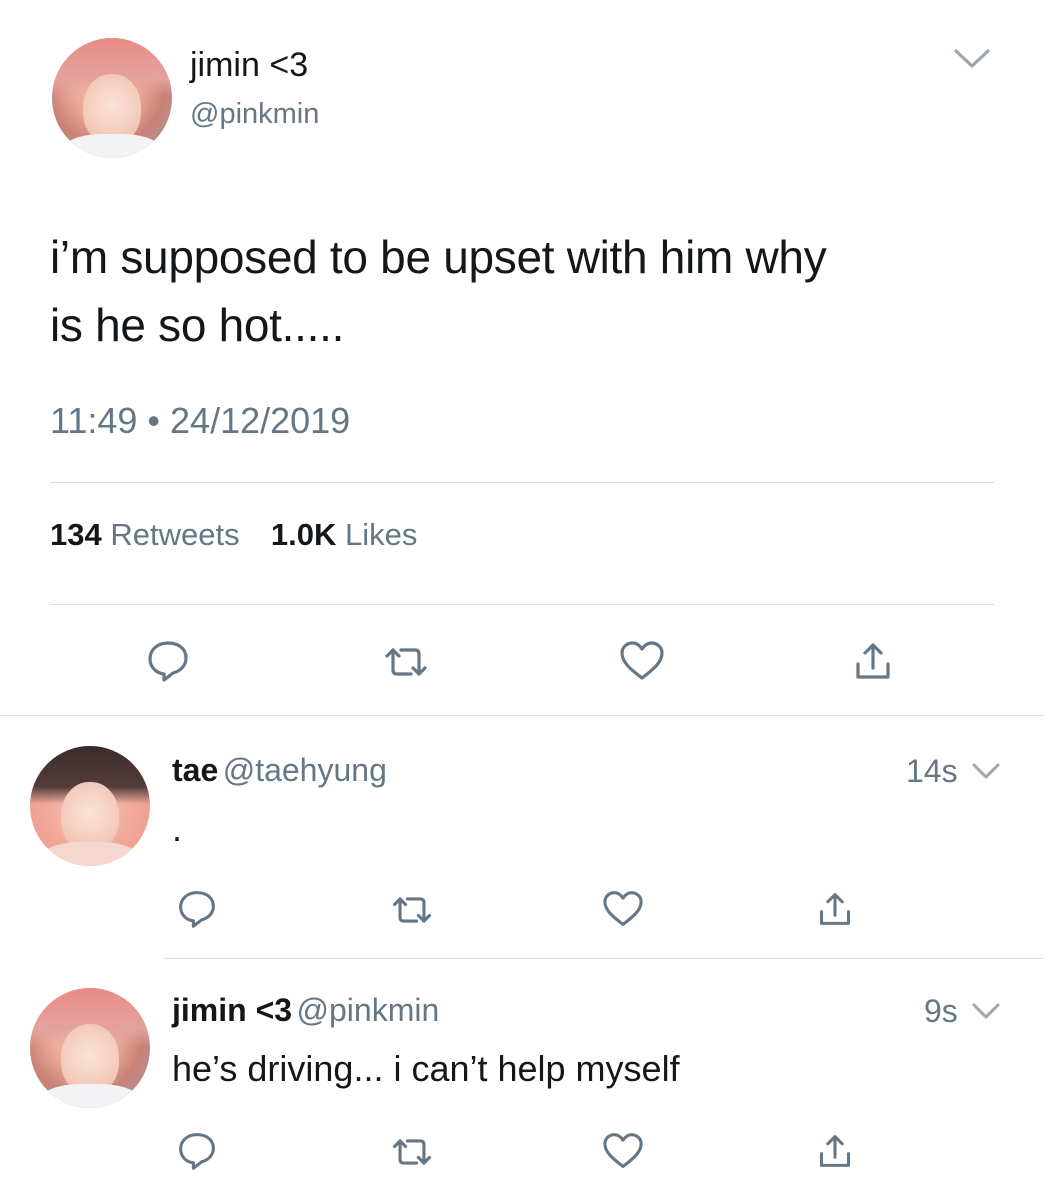 The image size is (1044, 1200). I want to click on reply-text: he’s driving... i can’t help myself, so click(426, 1068).